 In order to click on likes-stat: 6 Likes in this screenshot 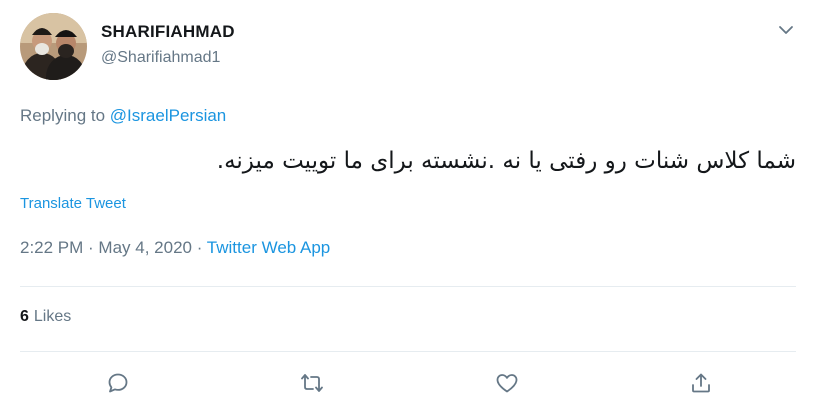, I will do `click(45, 317)`.